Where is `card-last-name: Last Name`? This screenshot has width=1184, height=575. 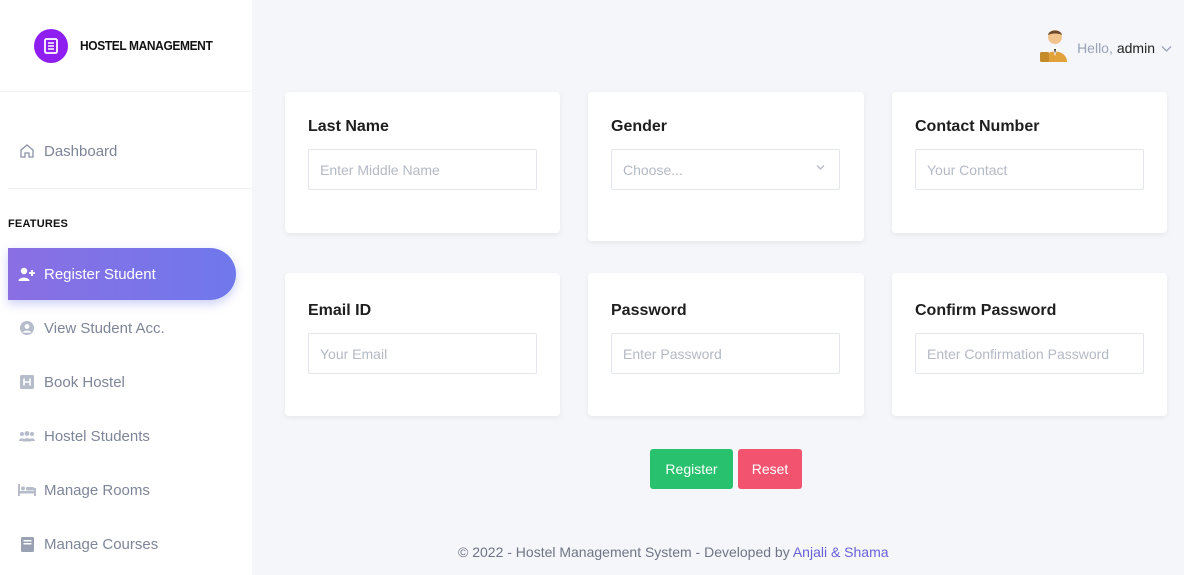 card-last-name: Last Name is located at coordinates (422, 162).